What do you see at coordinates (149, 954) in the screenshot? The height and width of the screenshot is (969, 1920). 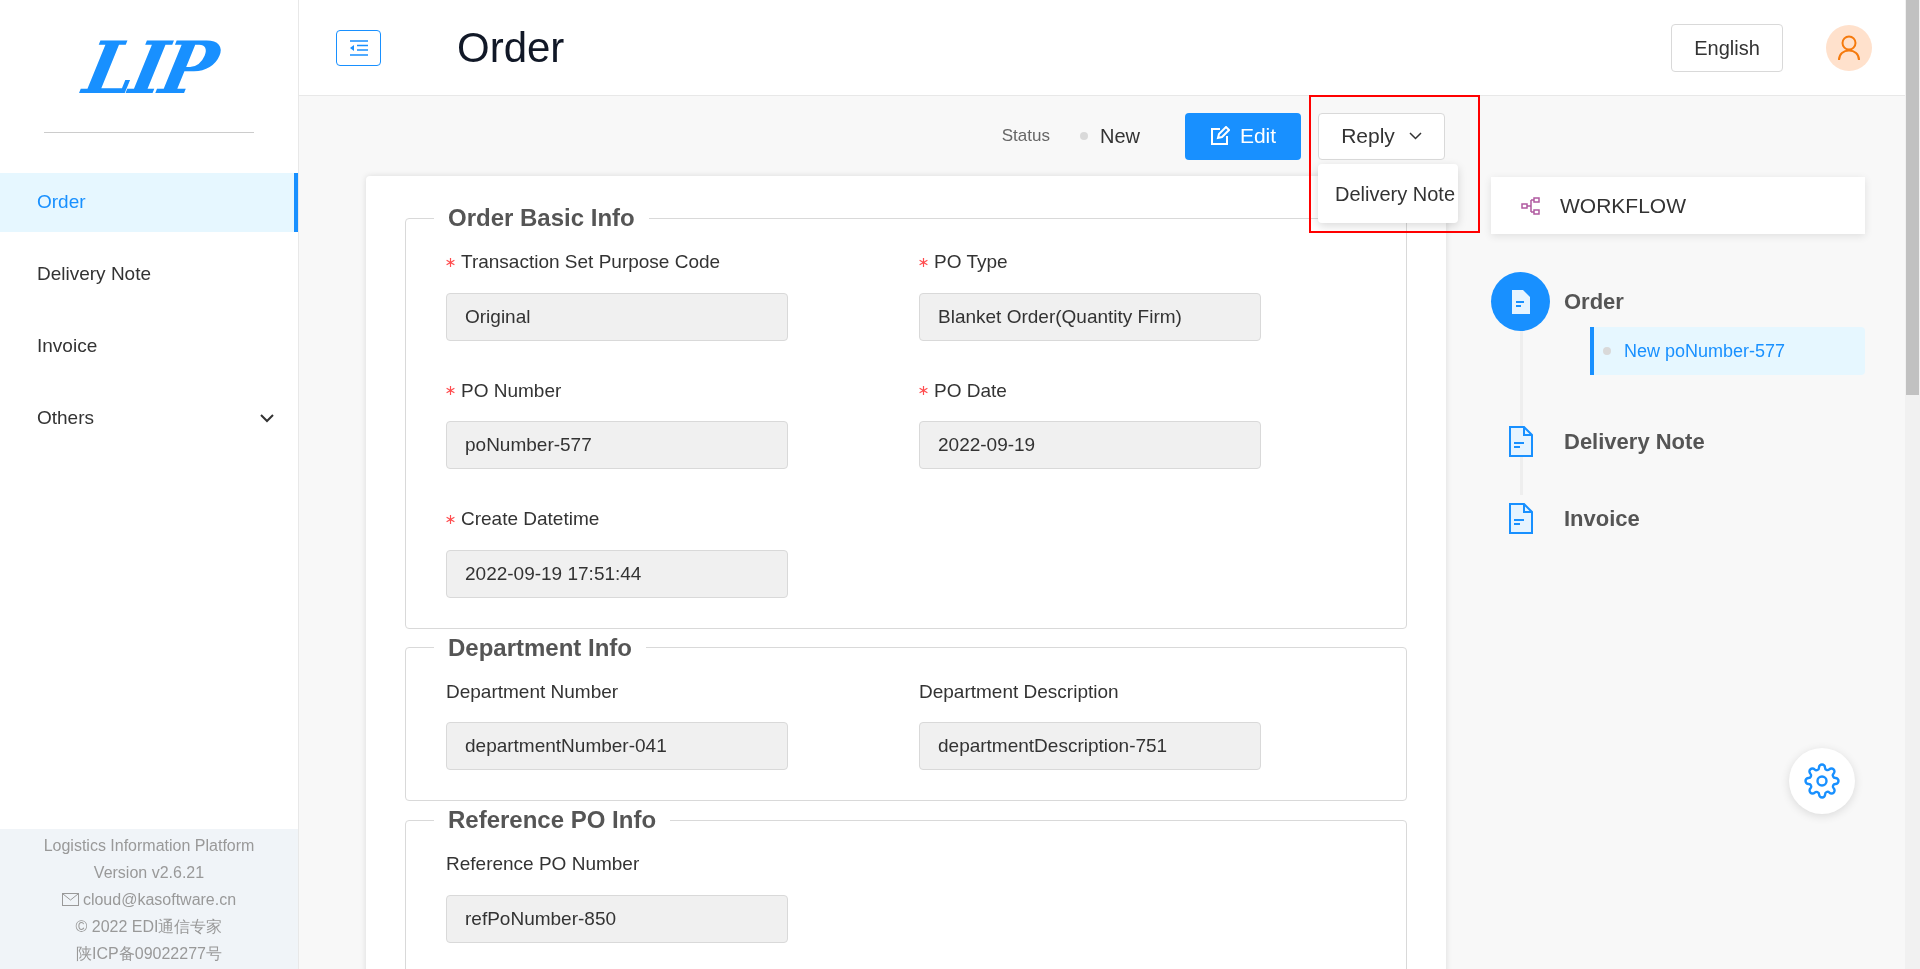 I see `footer-text: 陕ICP备09022277号` at bounding box center [149, 954].